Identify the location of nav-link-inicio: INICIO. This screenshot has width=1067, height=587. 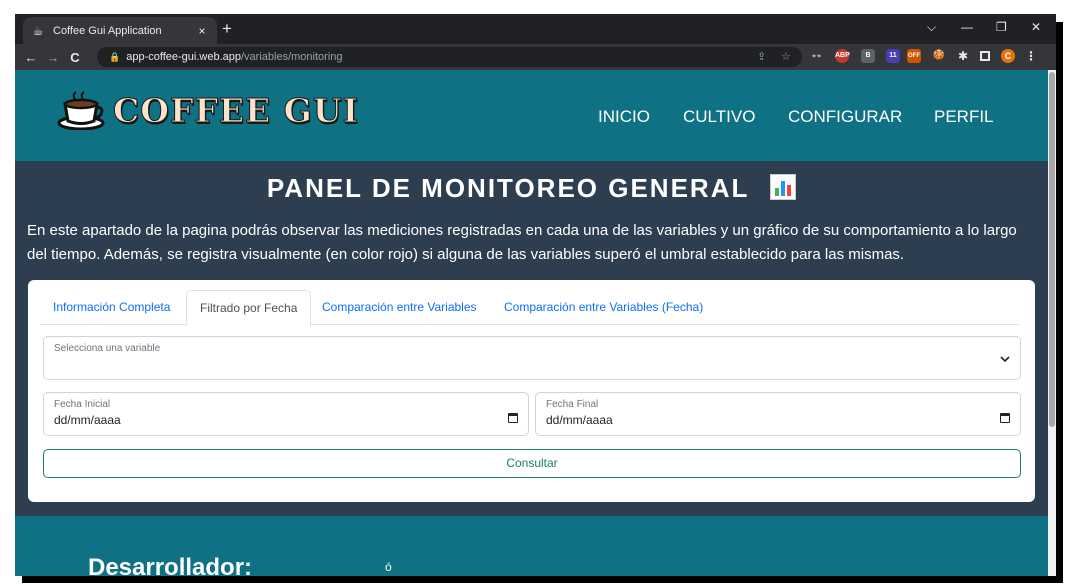
(624, 117).